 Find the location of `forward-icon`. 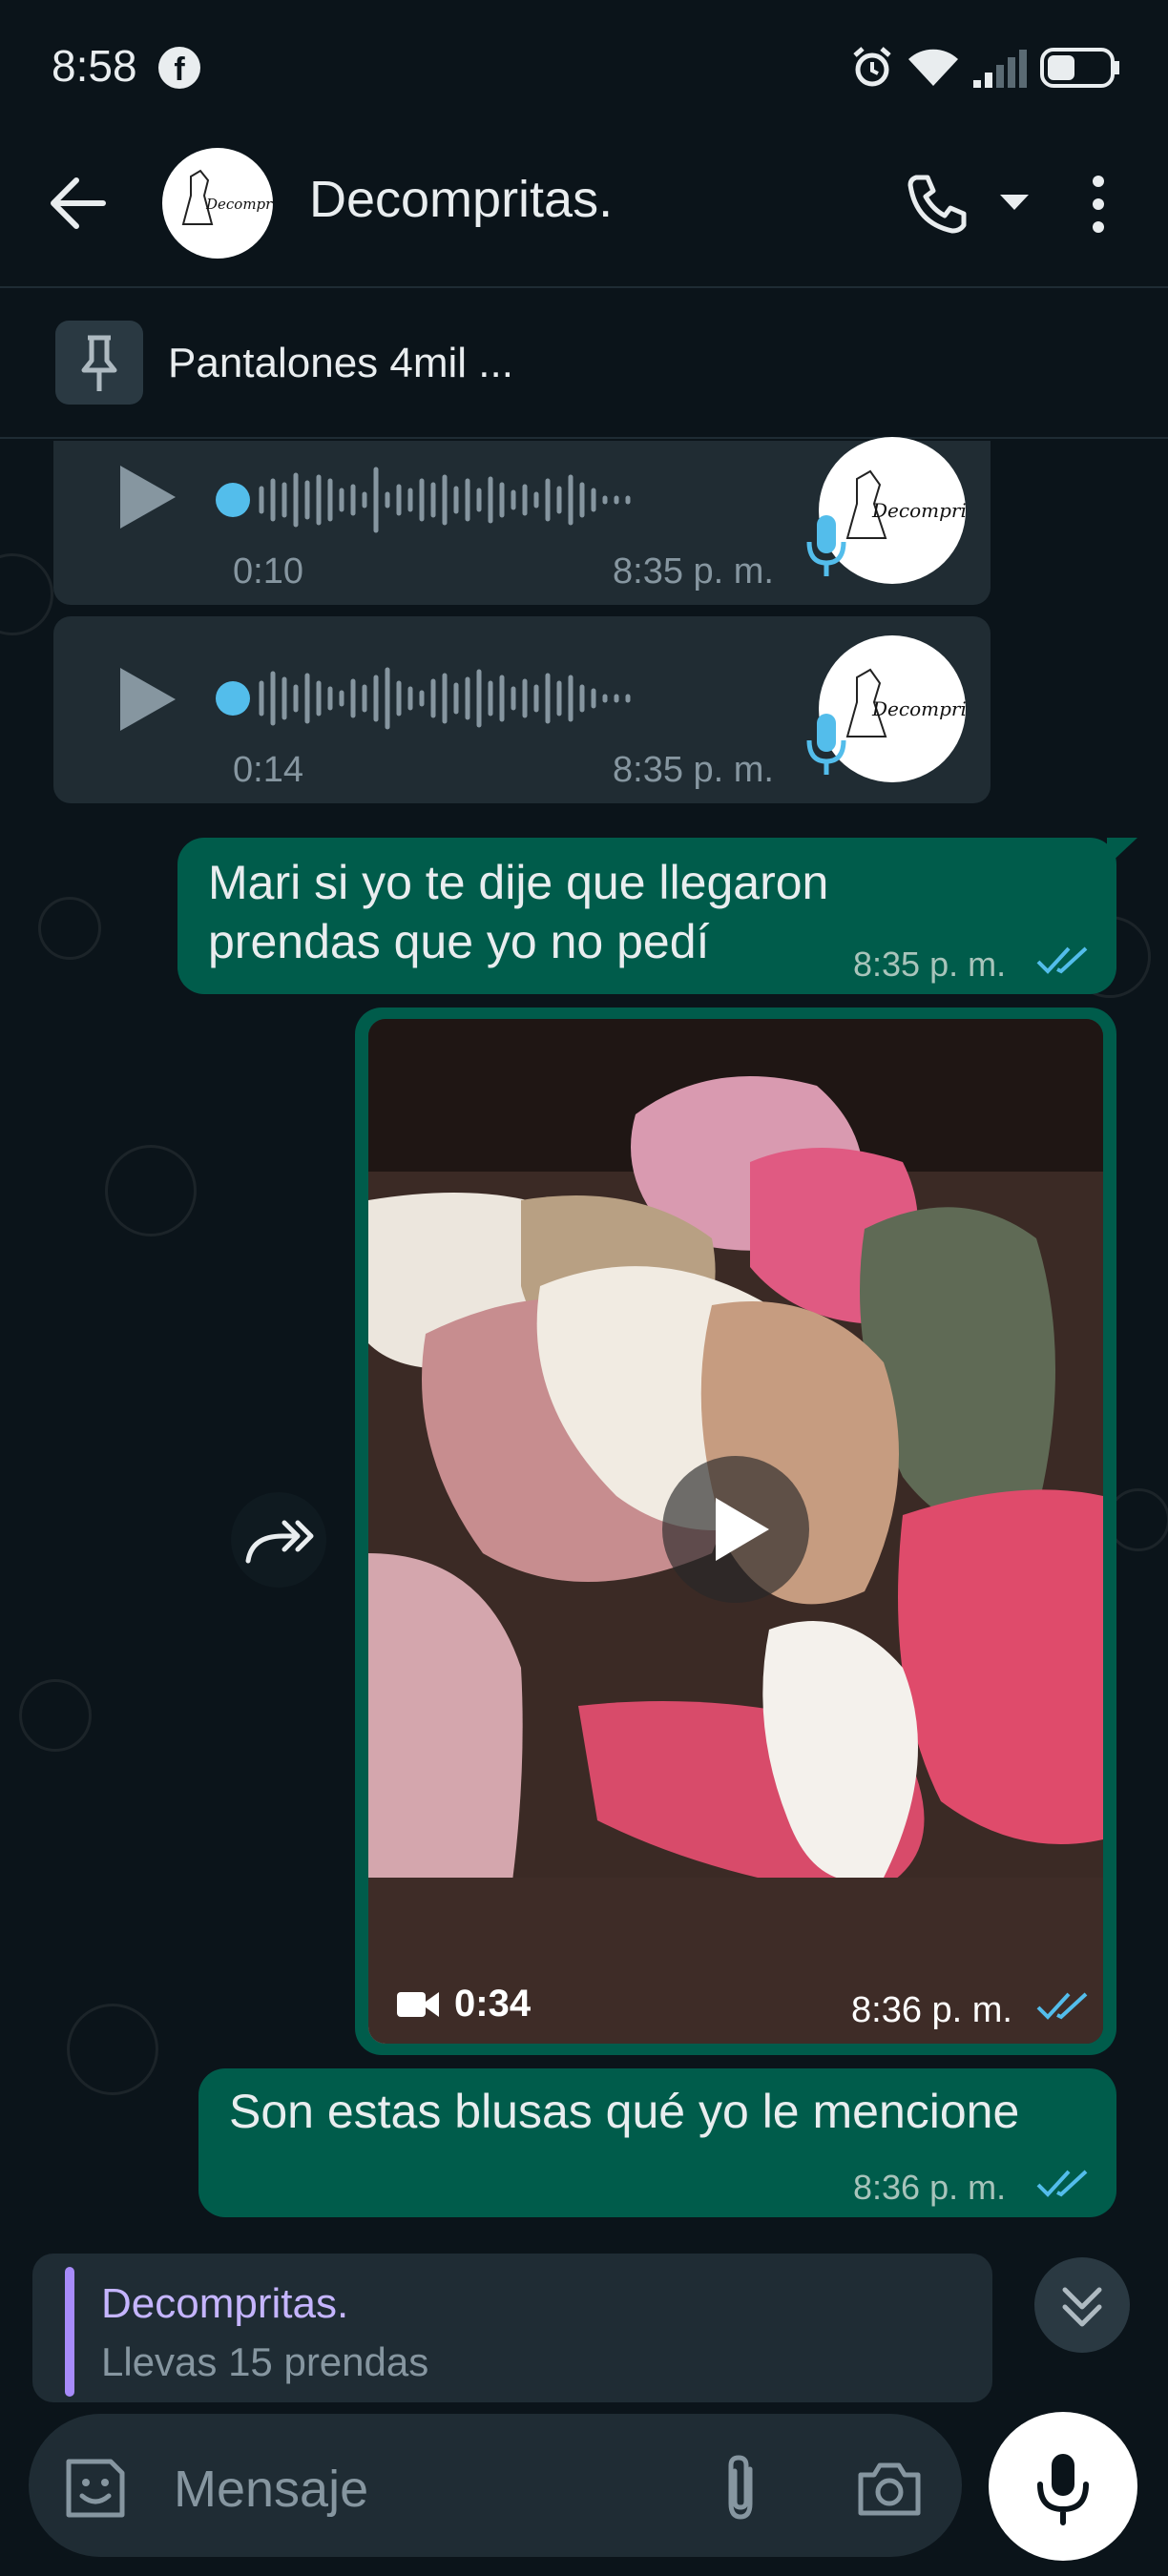

forward-icon is located at coordinates (279, 1542).